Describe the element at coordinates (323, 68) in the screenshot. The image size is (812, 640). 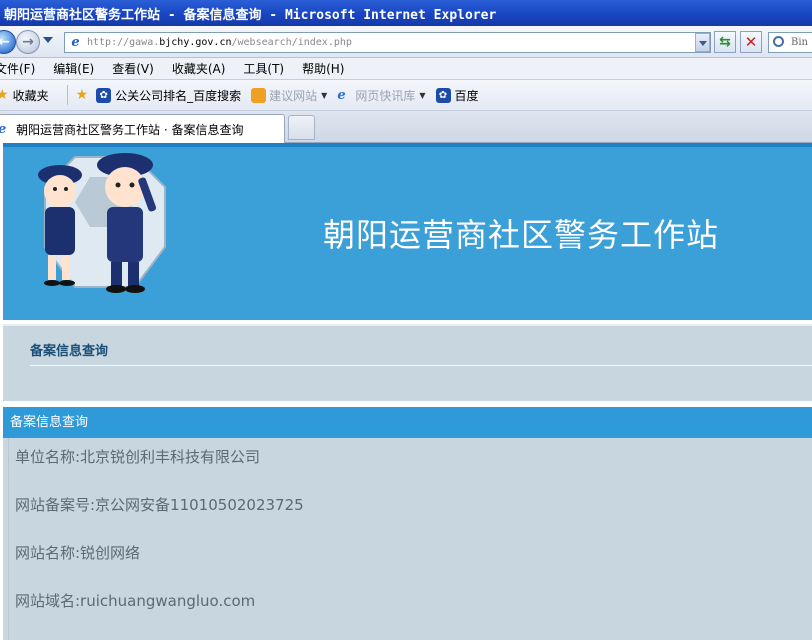
I see `menu-help: 帮助(H)` at that location.